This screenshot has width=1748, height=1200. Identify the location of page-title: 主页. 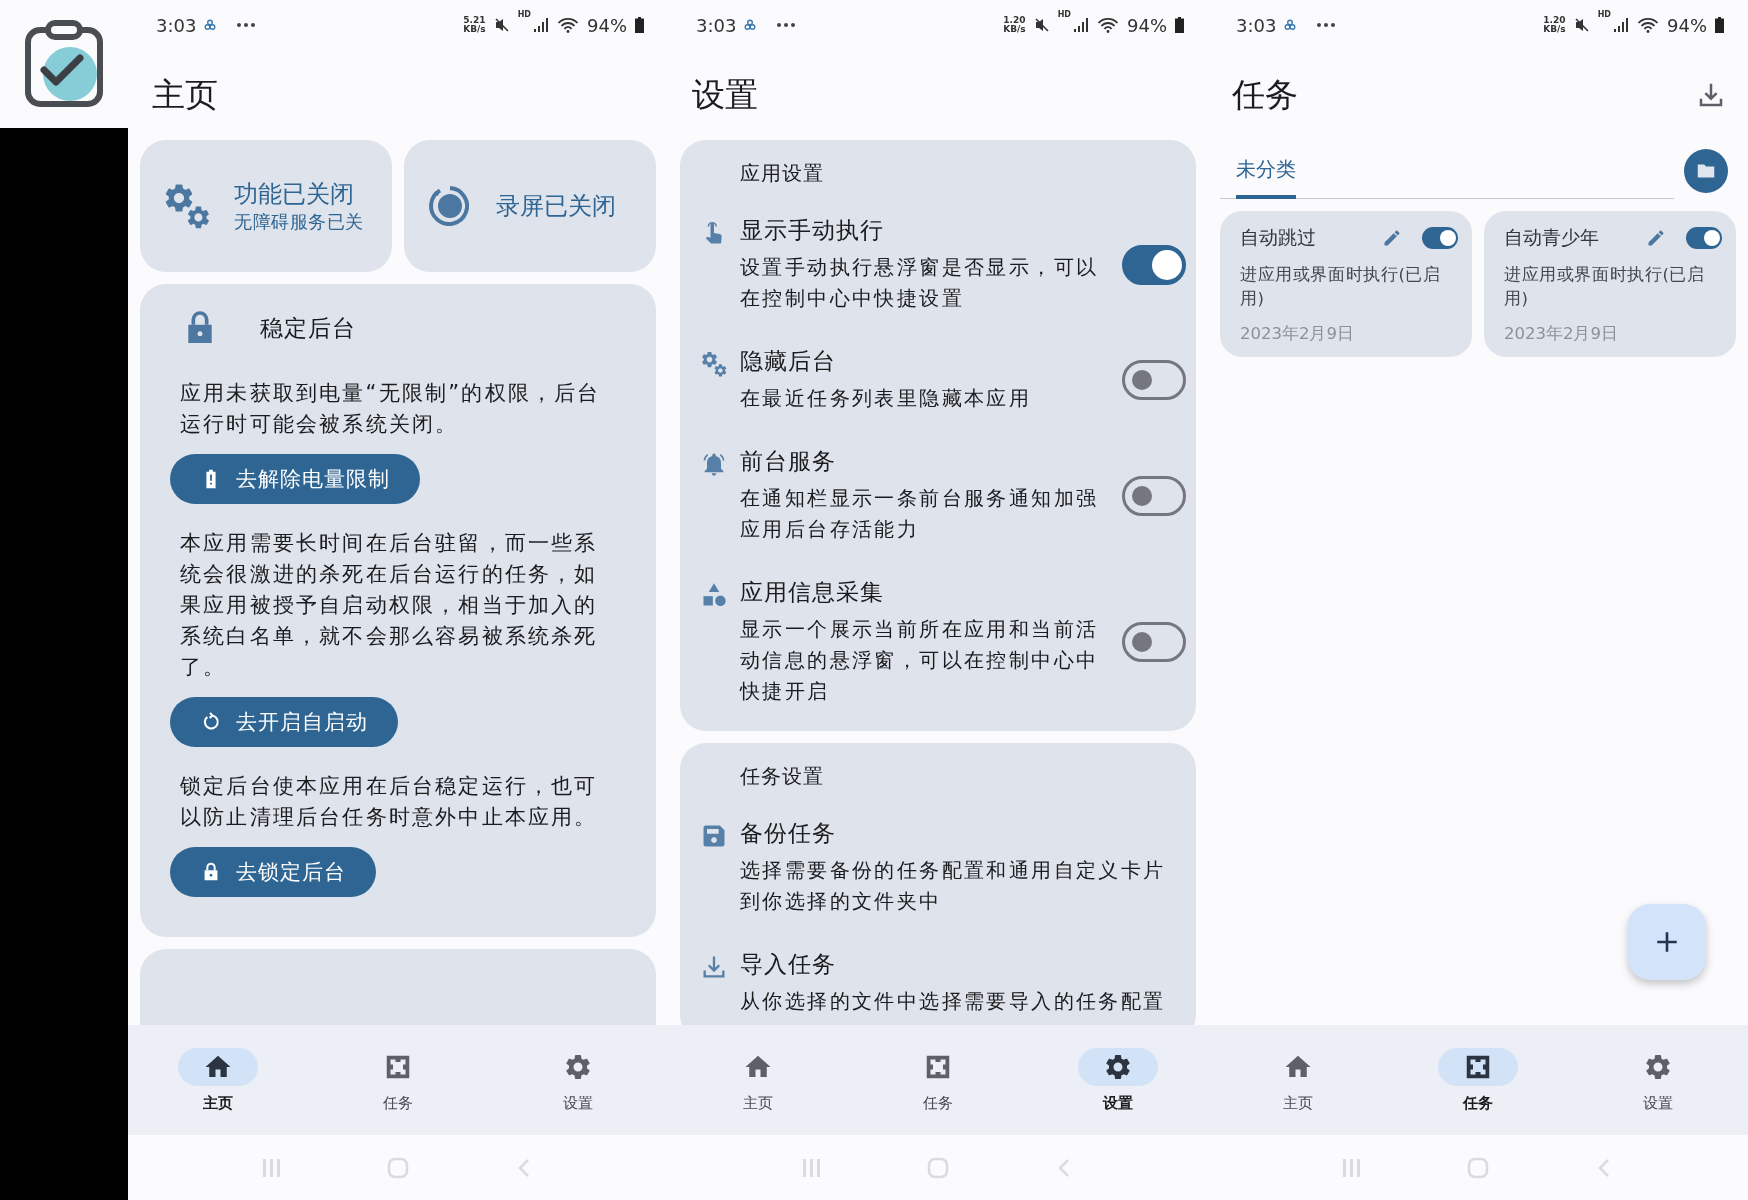
(185, 94).